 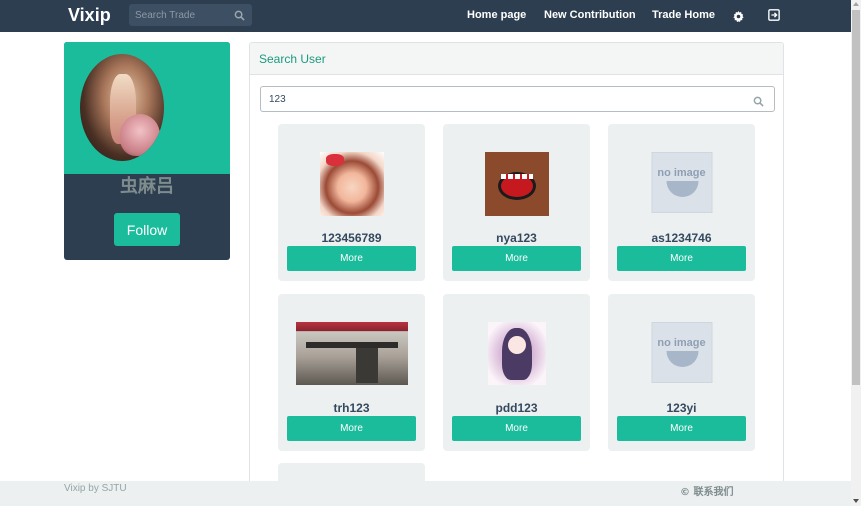 What do you see at coordinates (738, 18) in the screenshot?
I see `gear-icon` at bounding box center [738, 18].